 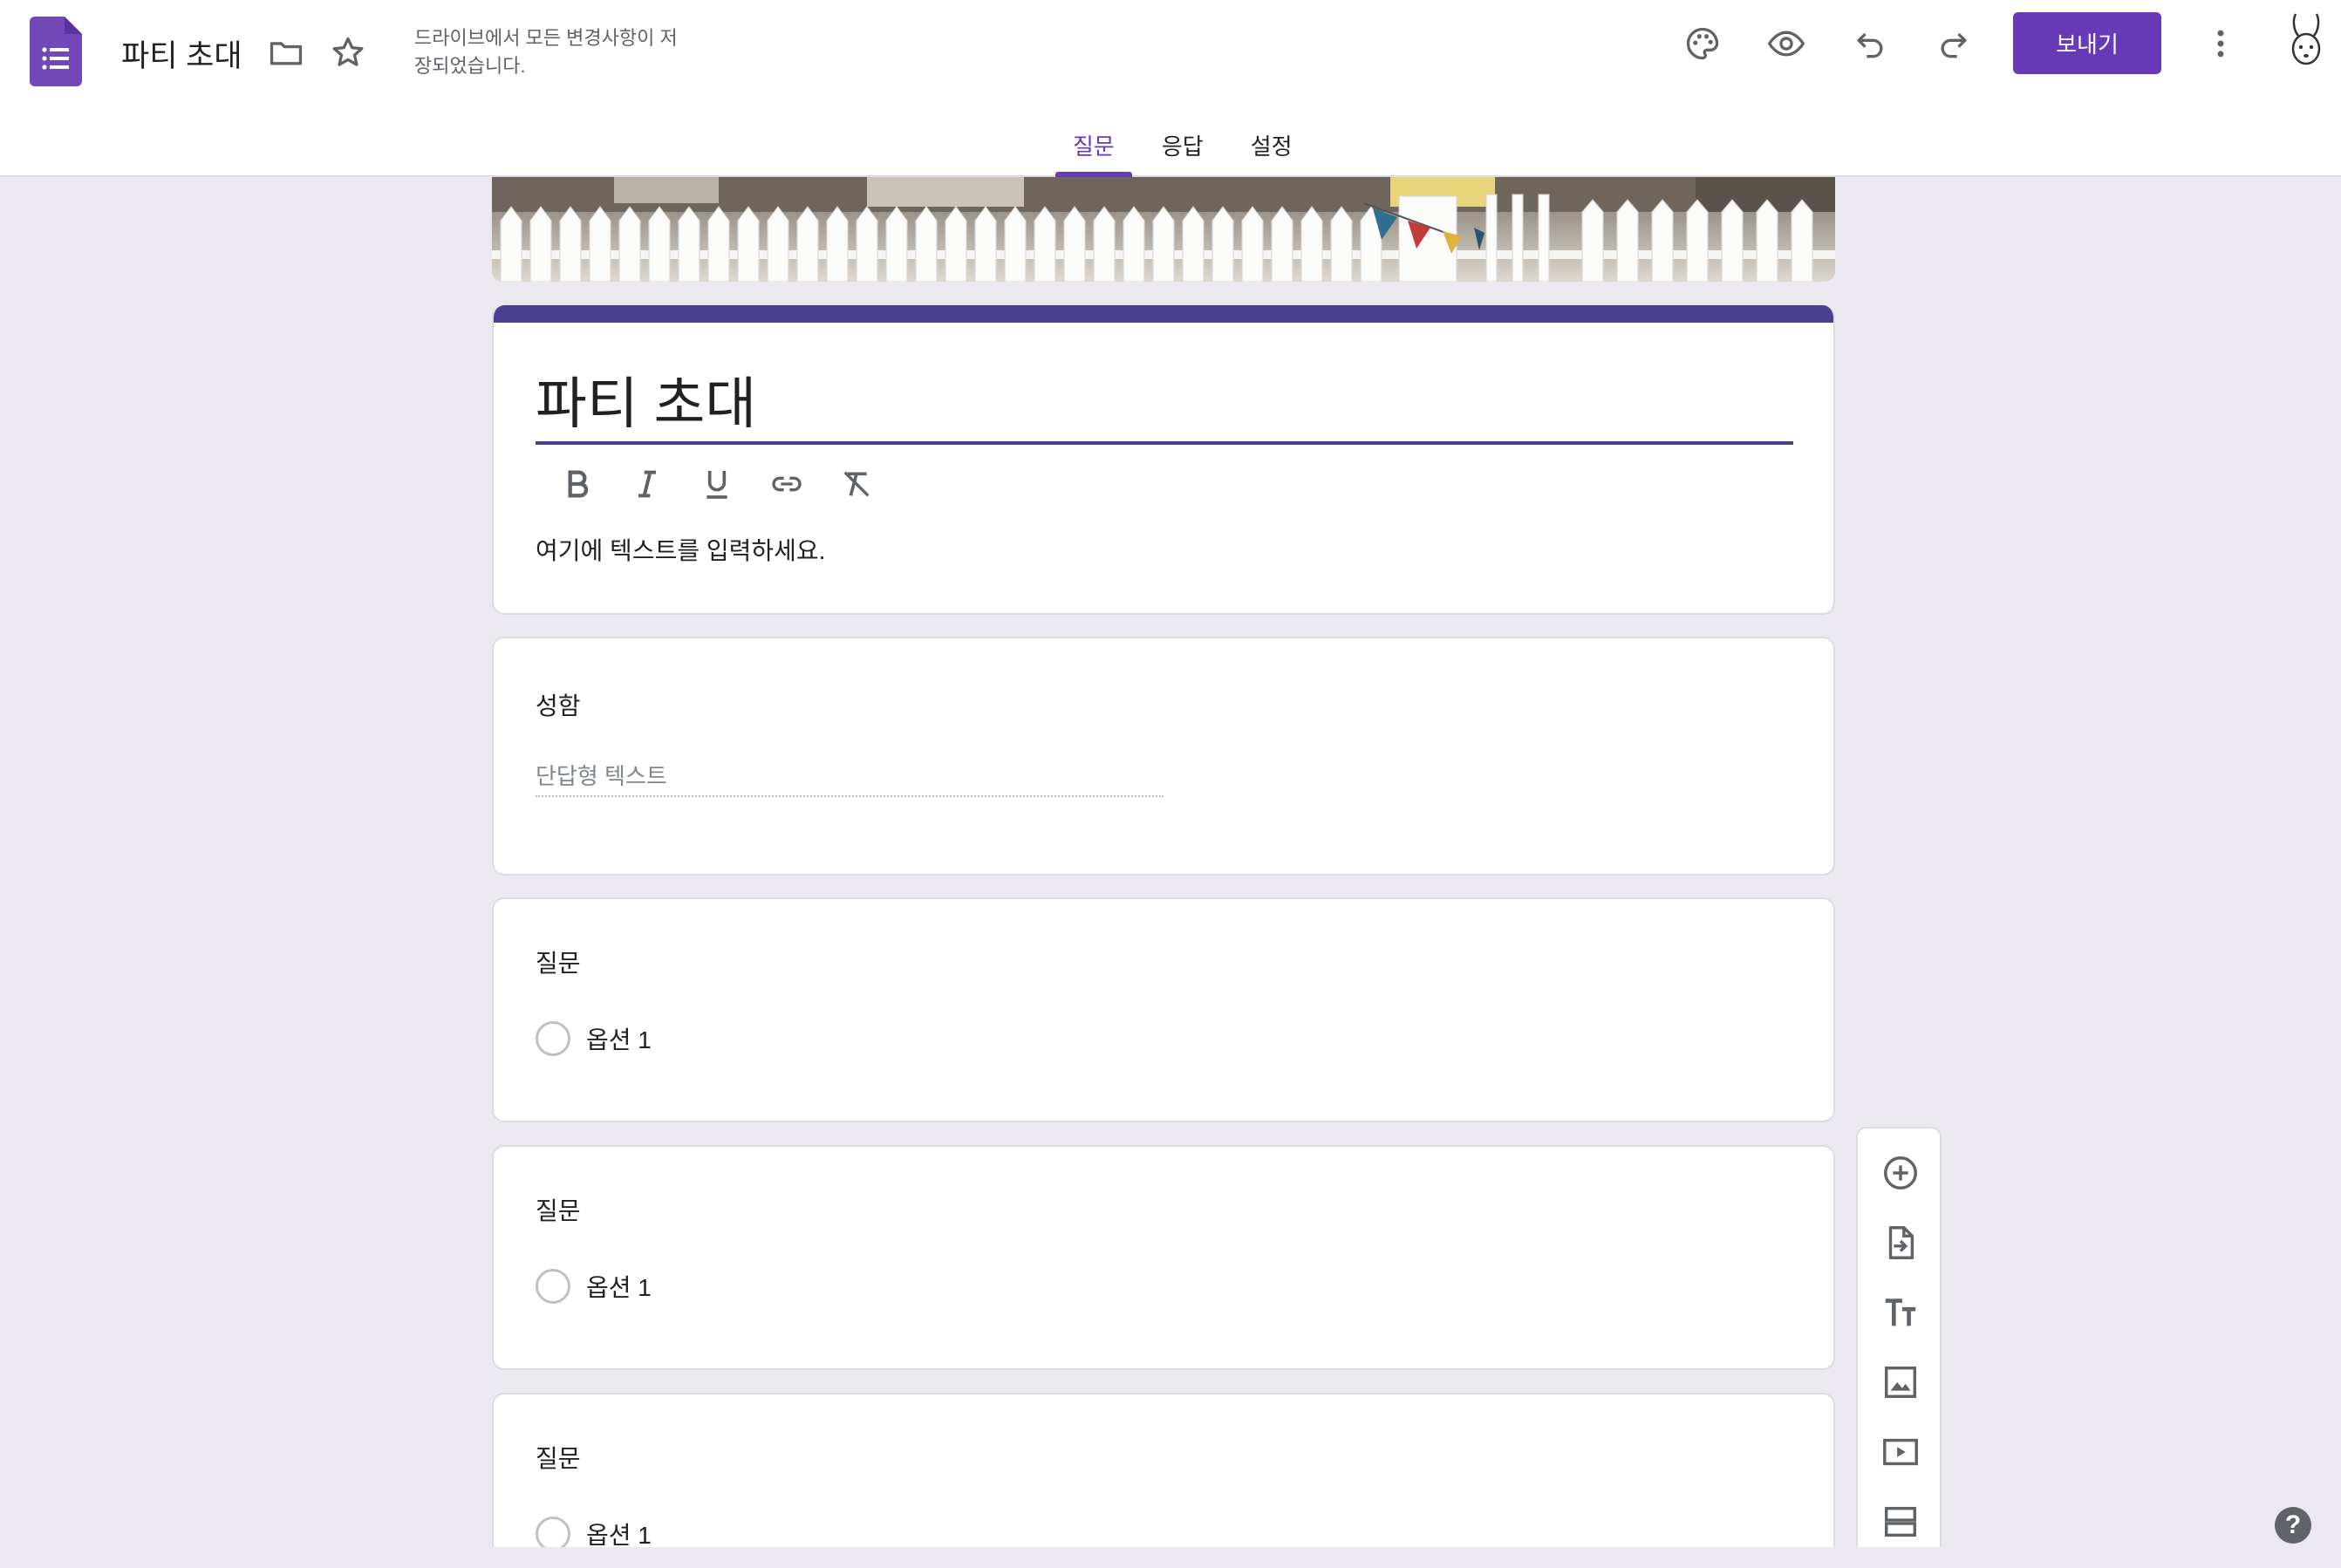 I want to click on format-toolbar, so click(x=717, y=484).